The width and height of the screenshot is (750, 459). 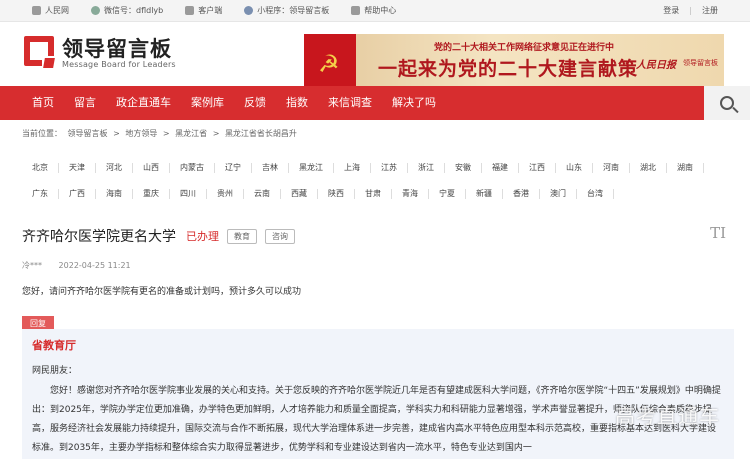 What do you see at coordinates (95, 10) in the screenshot?
I see `wechat-icon` at bounding box center [95, 10].